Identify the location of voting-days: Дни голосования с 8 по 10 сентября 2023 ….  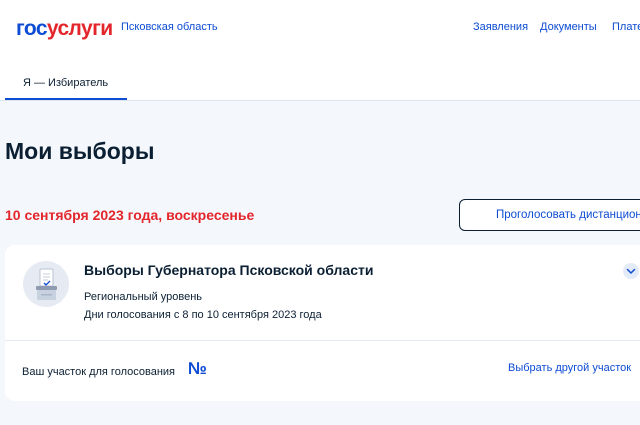
(203, 315).